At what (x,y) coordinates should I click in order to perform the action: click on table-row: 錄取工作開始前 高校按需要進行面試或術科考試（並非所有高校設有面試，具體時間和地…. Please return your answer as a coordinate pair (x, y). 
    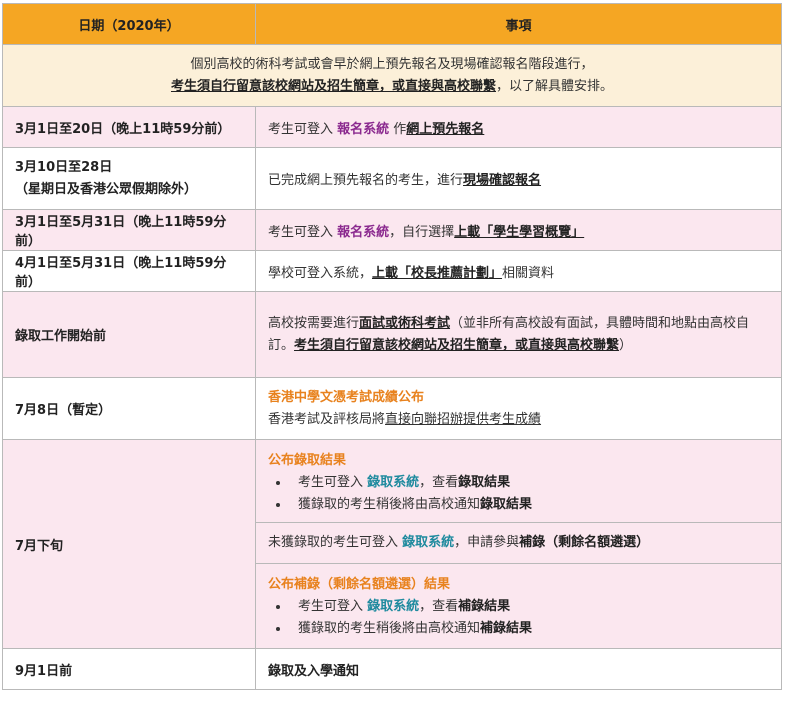
    Looking at the image, I should click on (392, 334).